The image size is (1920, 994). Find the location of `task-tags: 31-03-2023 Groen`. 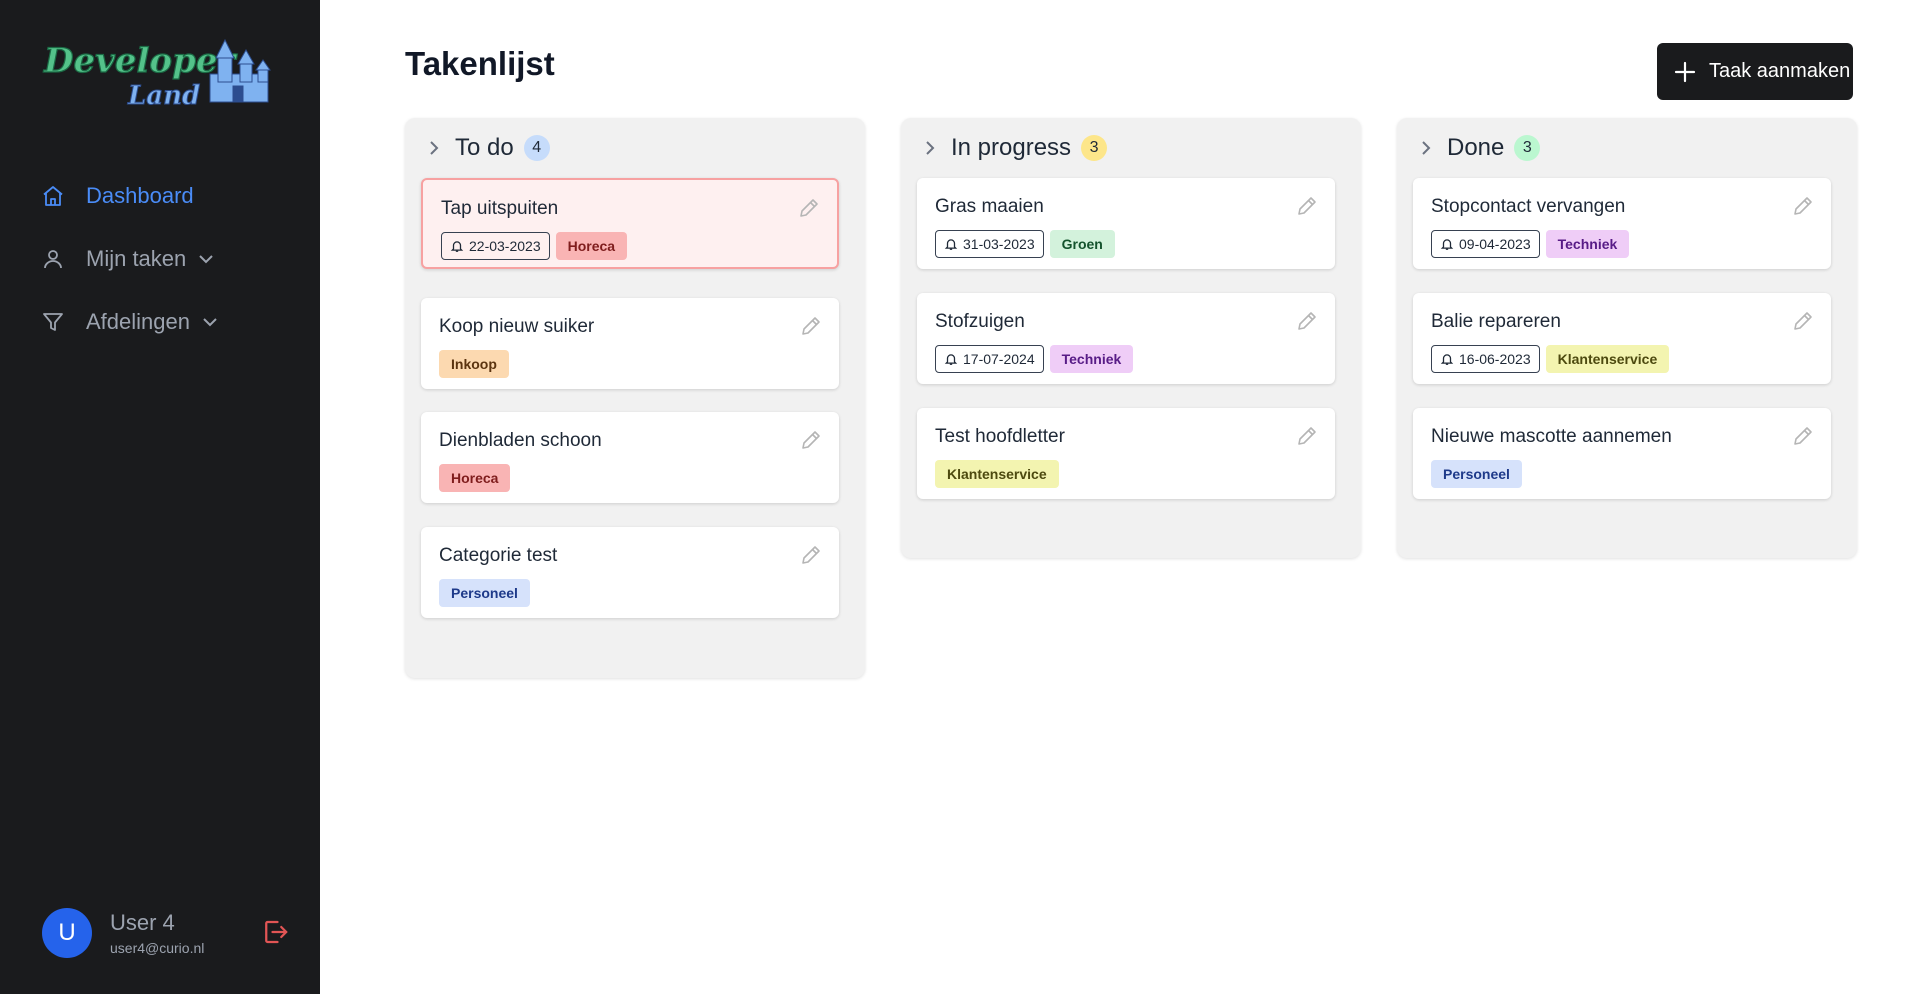

task-tags: 31-03-2023 Groen is located at coordinates (1025, 244).